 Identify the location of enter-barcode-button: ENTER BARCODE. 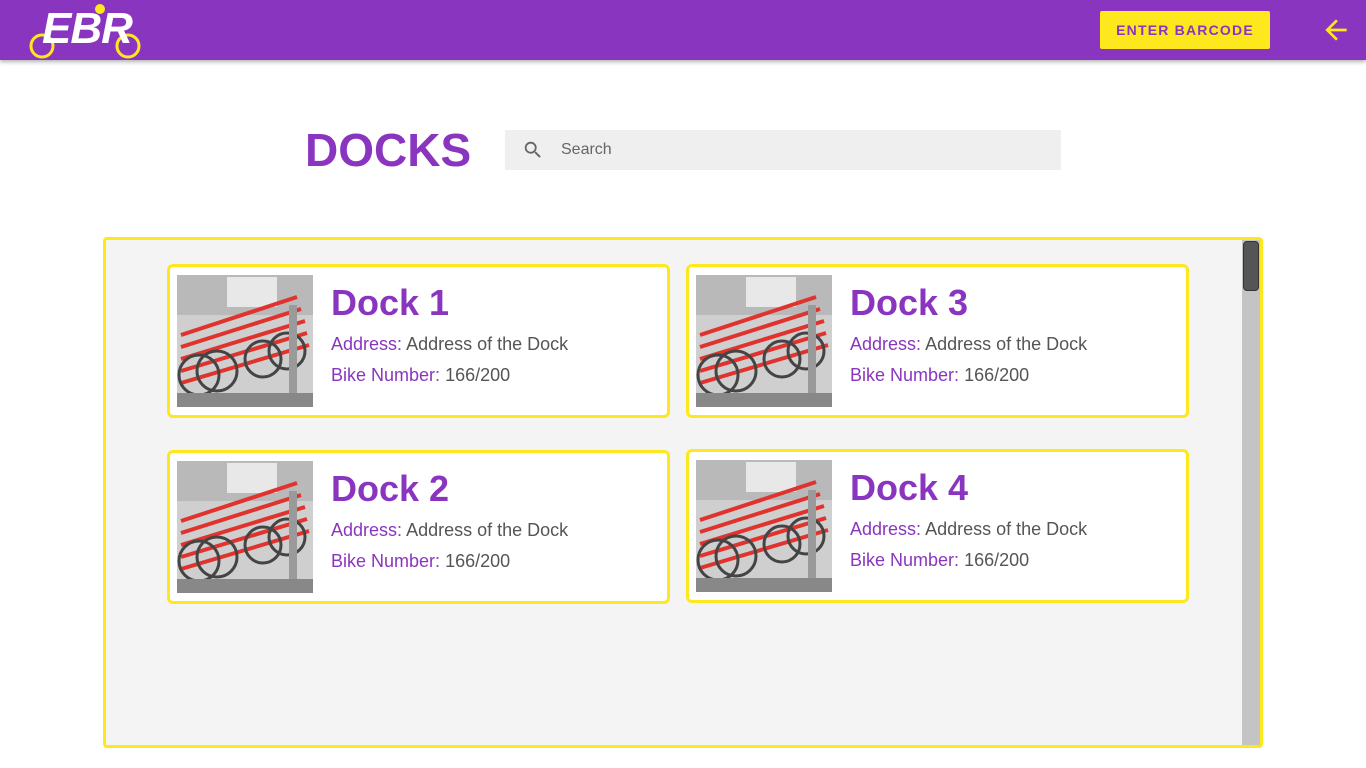
(1185, 30).